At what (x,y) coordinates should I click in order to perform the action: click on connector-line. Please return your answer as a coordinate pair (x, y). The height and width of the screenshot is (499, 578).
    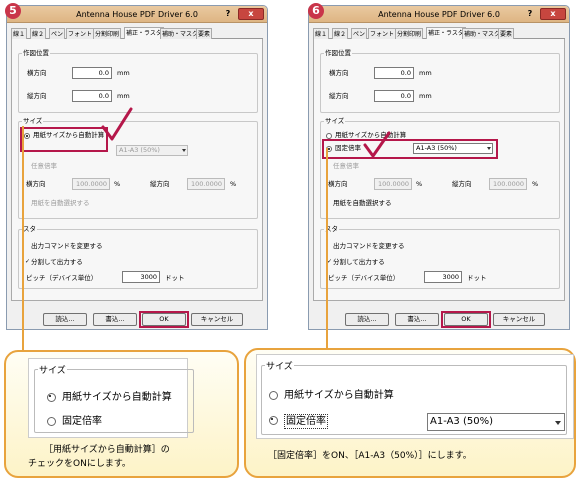
    Looking at the image, I should click on (23, 241).